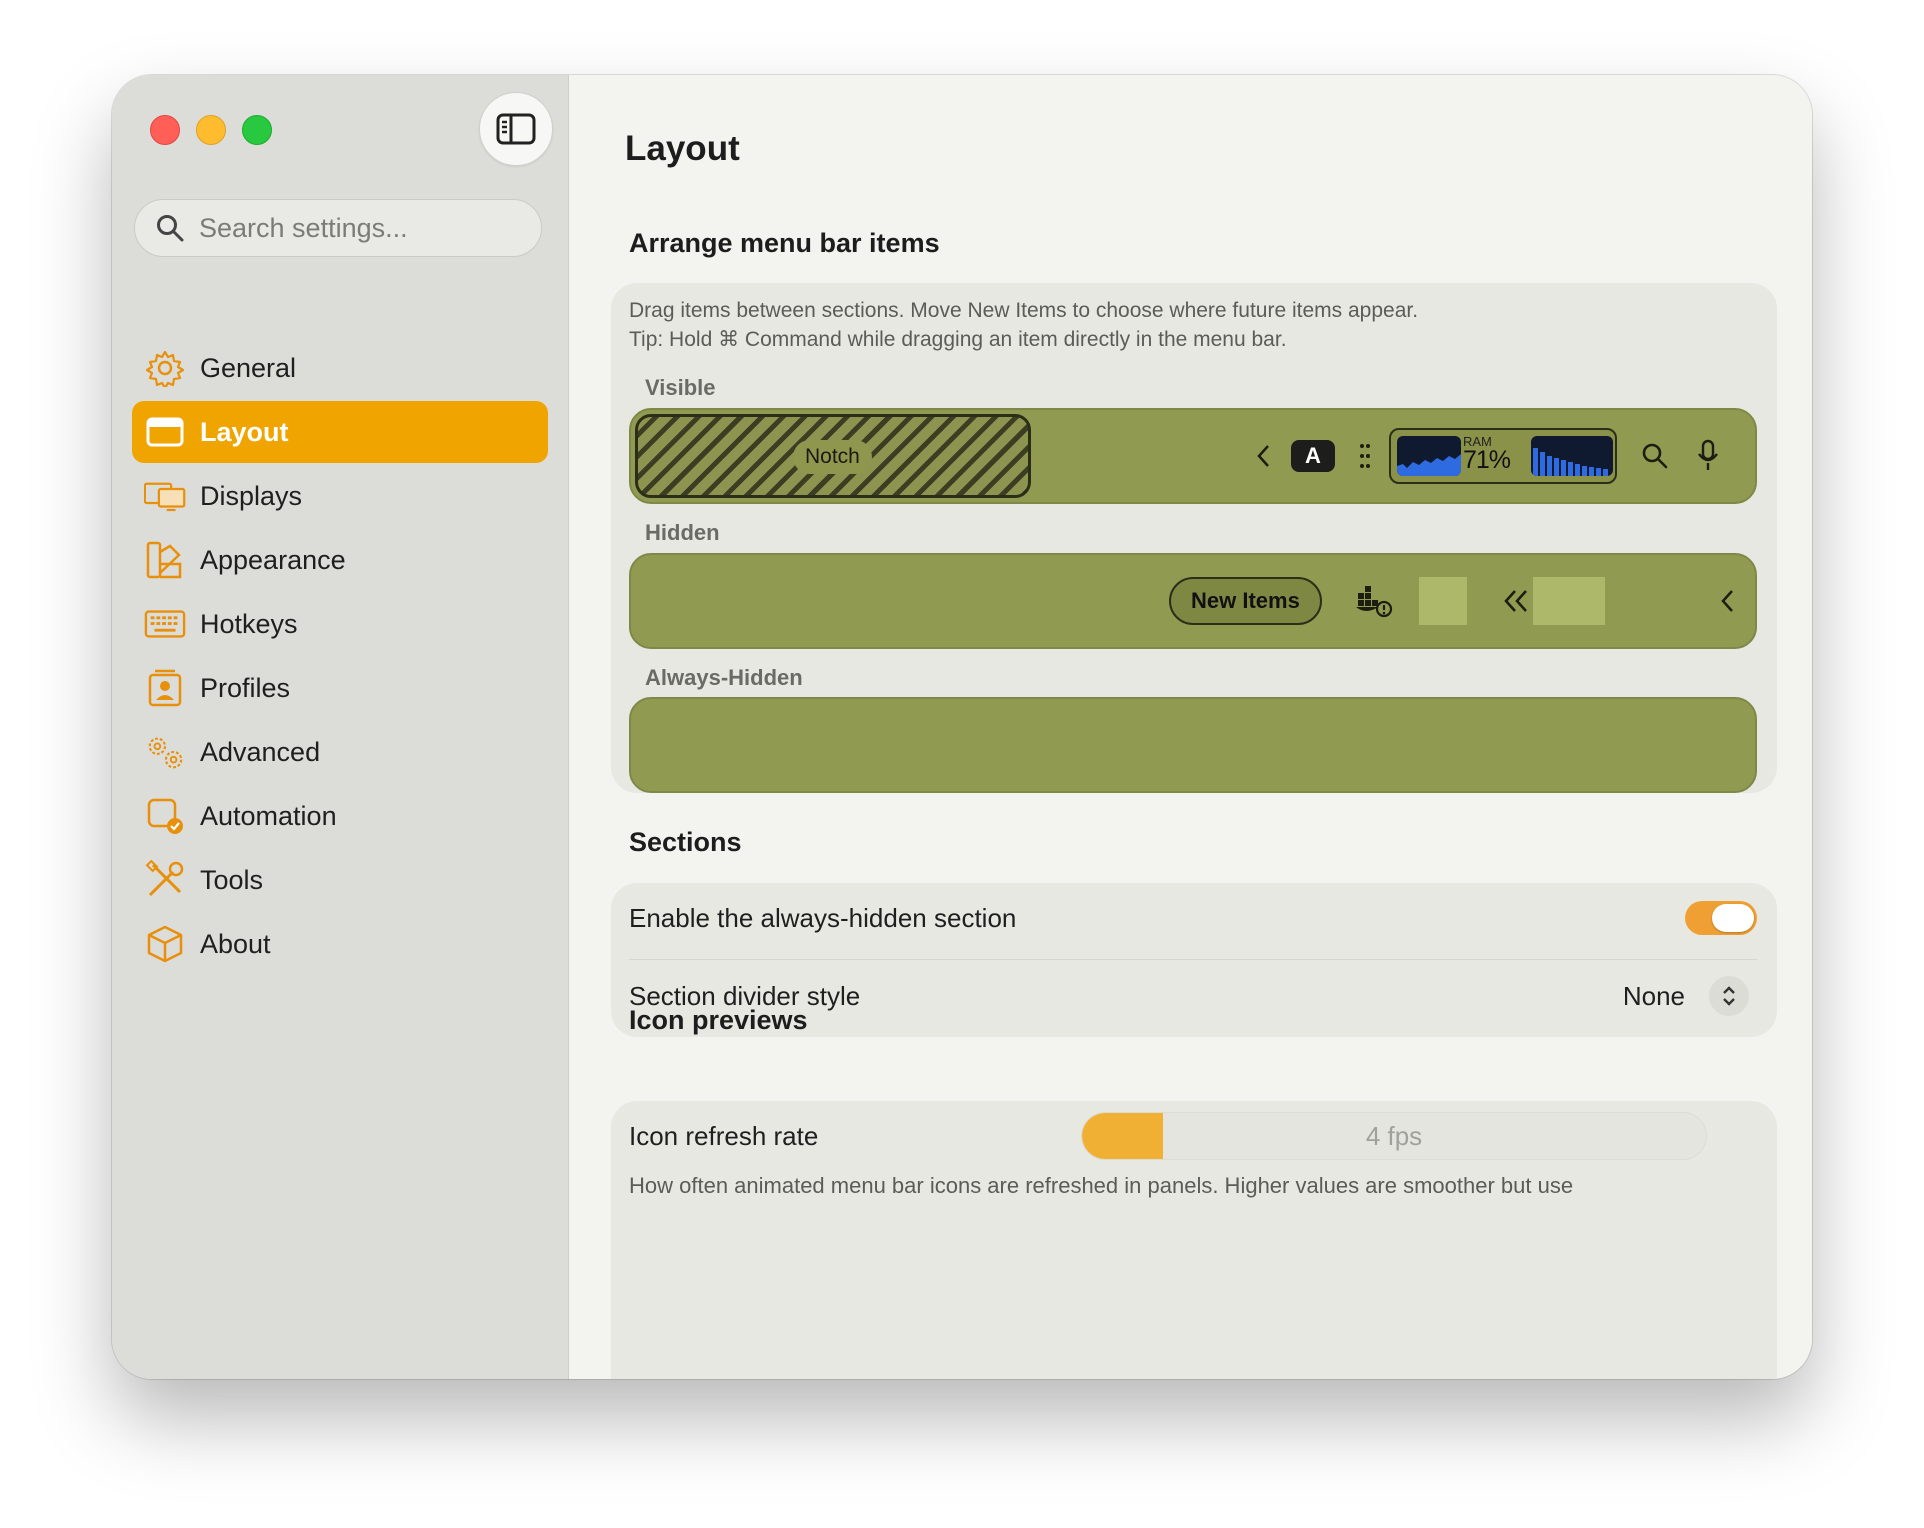 Image resolution: width=1924 pixels, height=1528 pixels. I want to click on close-window-button, so click(165, 130).